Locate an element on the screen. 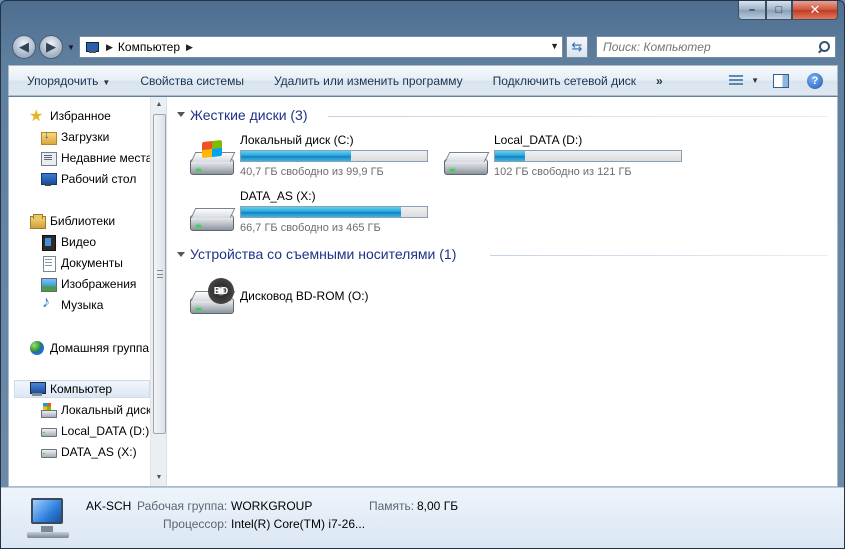 This screenshot has width=845, height=549. drive-free-space: 66,7 ГБ свободно из 465 ГБ is located at coordinates (310, 228).